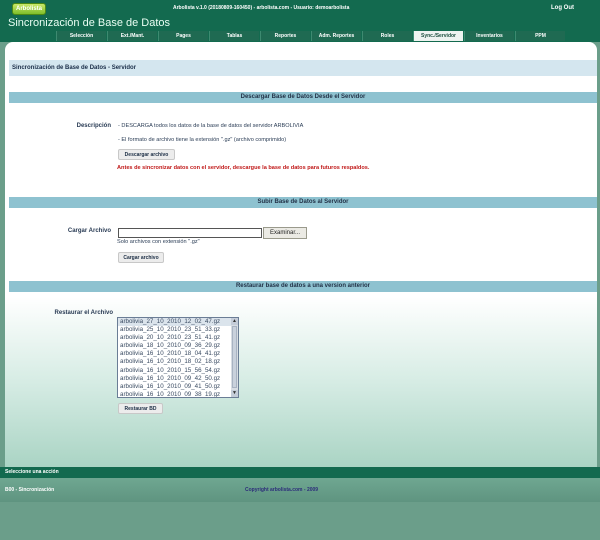  Describe the element at coordinates (89, 23) in the screenshot. I see `page-title: Sincronización de Base de Datos` at that location.